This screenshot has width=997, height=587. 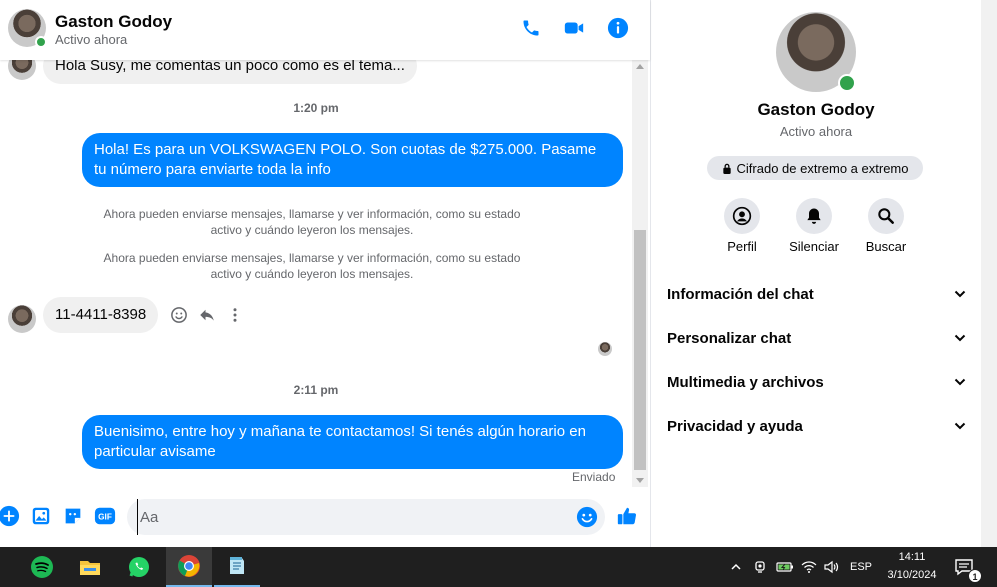 What do you see at coordinates (352, 517) in the screenshot?
I see `message-input` at bounding box center [352, 517].